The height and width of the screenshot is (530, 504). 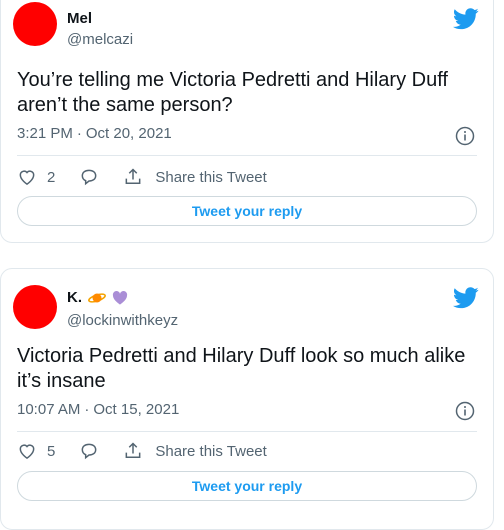 I want to click on author-name-text: K., so click(x=74, y=297).